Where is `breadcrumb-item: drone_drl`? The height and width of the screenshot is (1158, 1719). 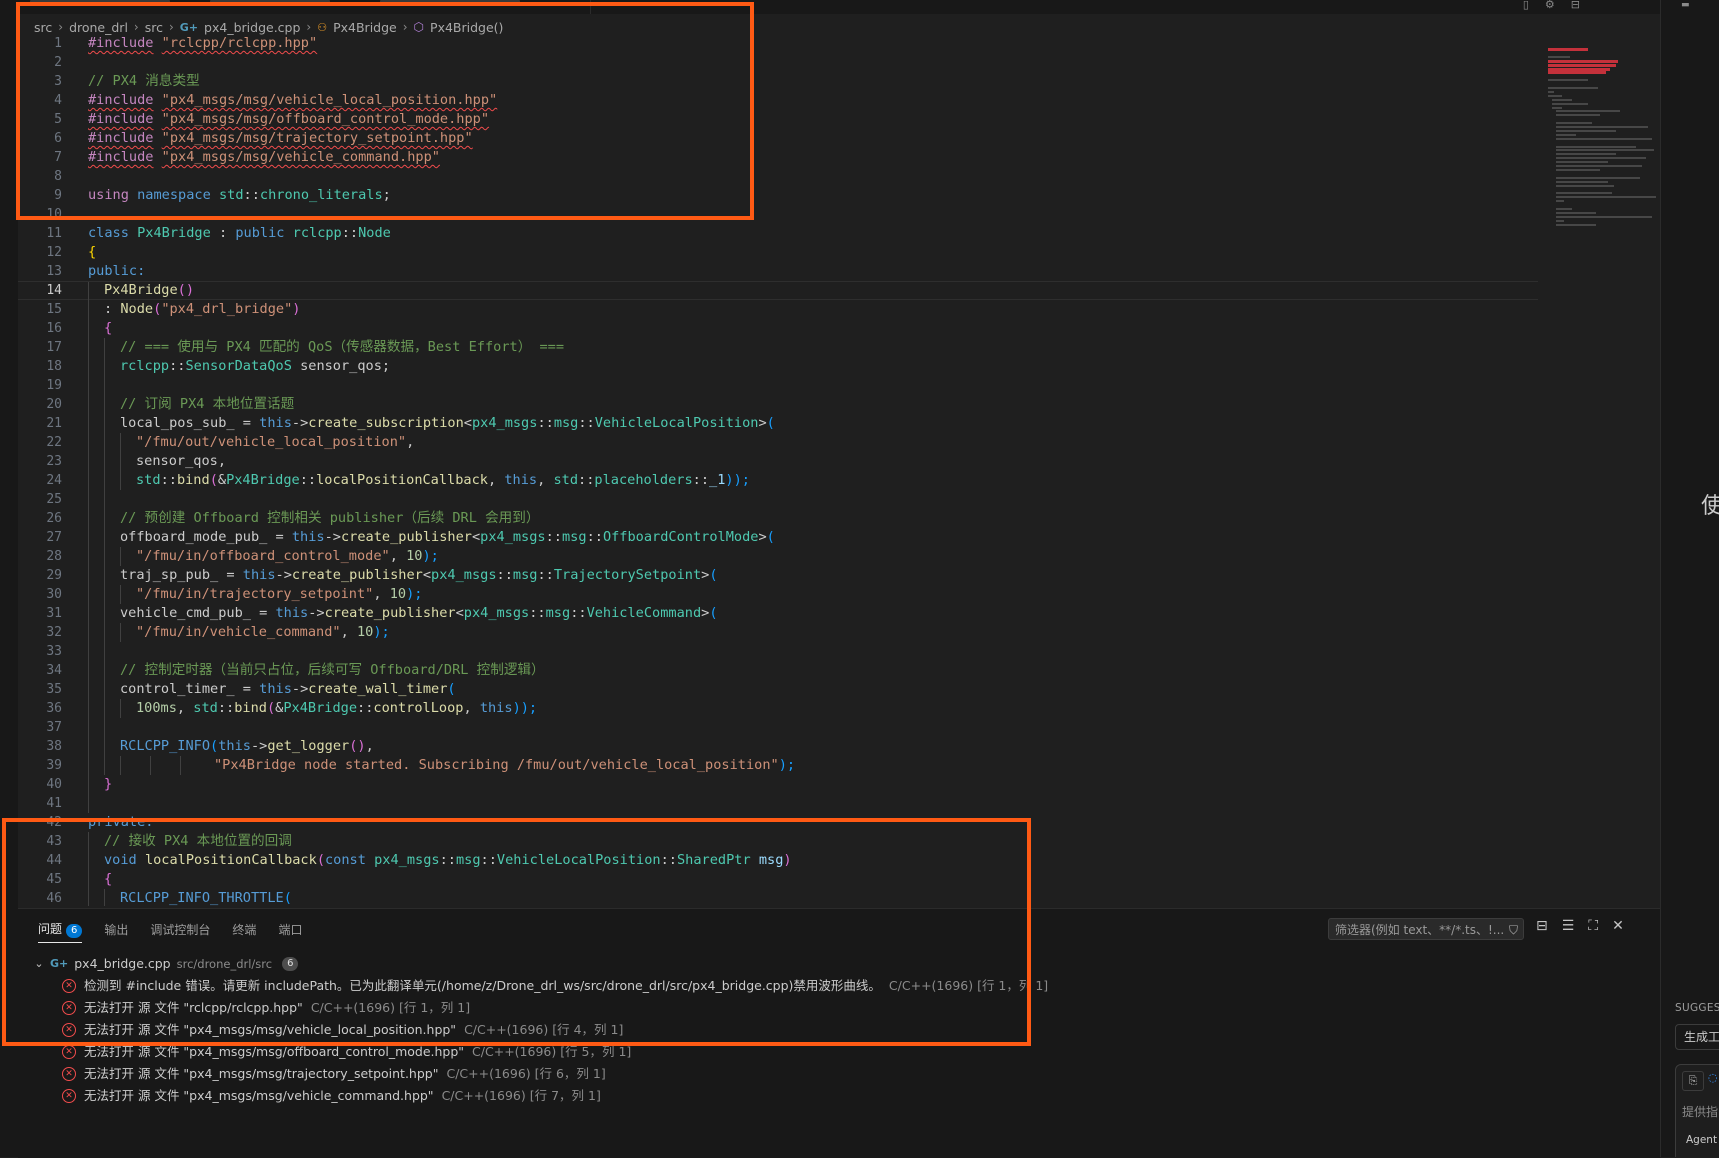 breadcrumb-item: drone_drl is located at coordinates (98, 27).